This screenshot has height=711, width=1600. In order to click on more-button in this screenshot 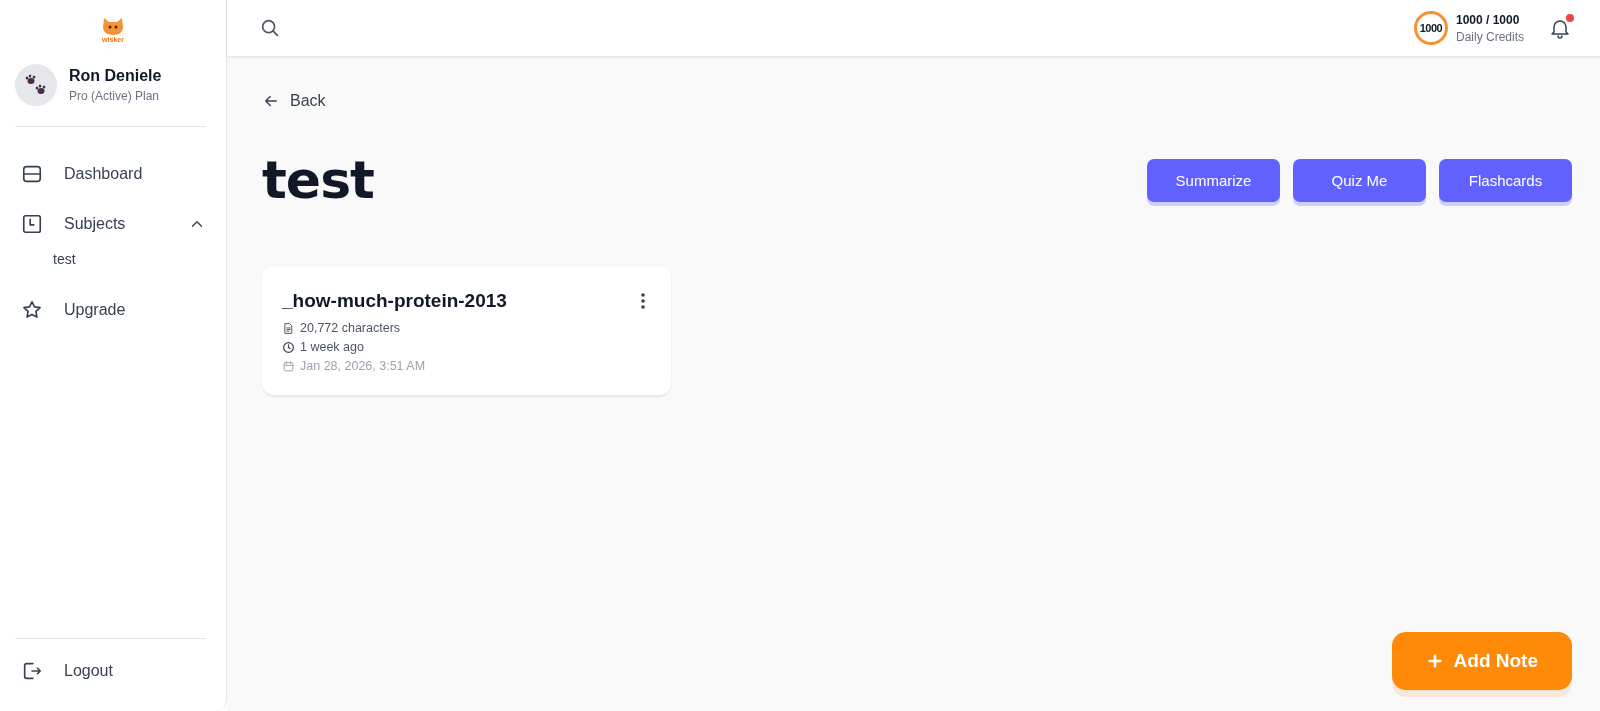, I will do `click(643, 301)`.